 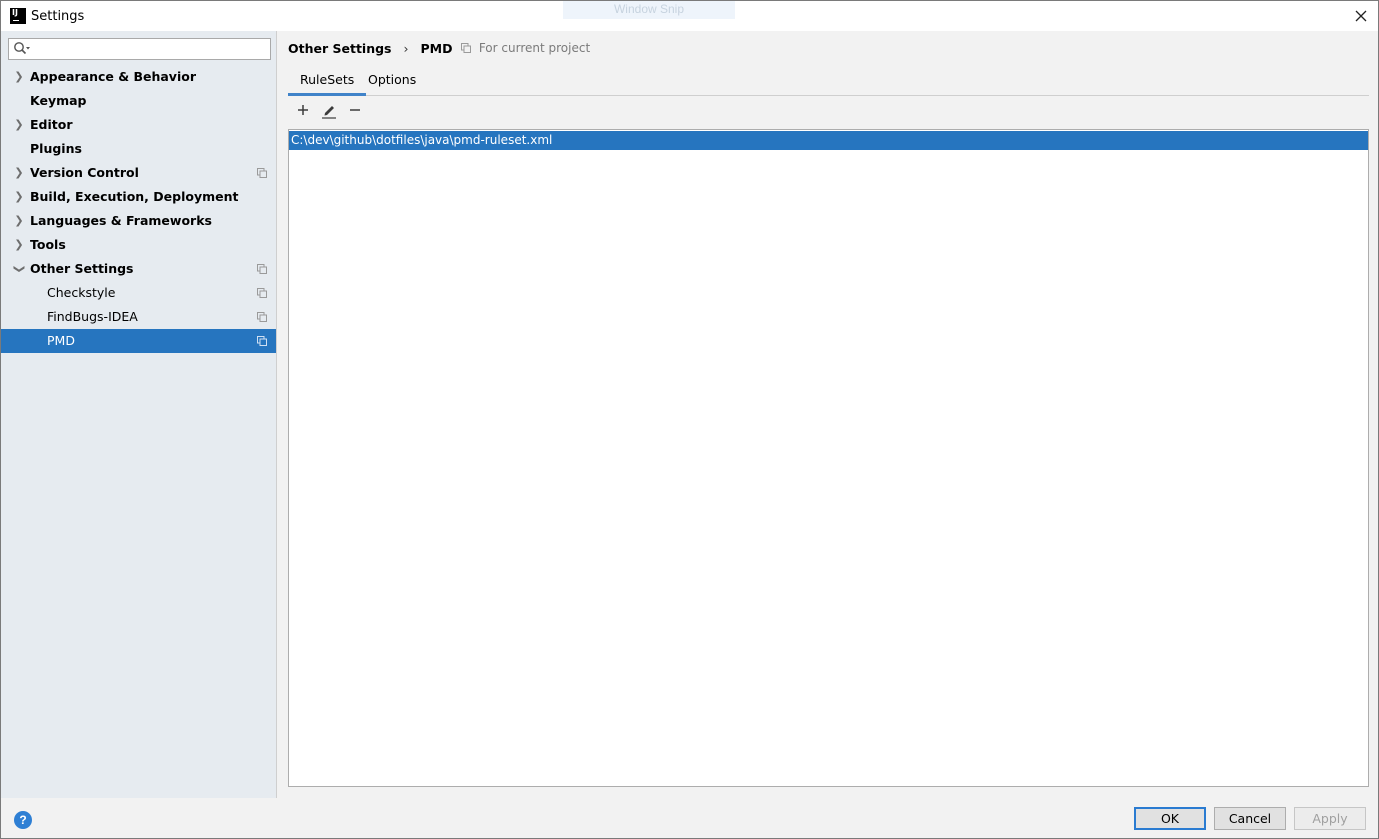 I want to click on scope-note: For current project, so click(x=525, y=48).